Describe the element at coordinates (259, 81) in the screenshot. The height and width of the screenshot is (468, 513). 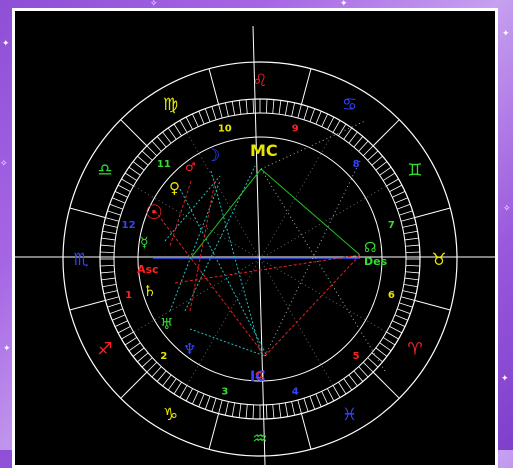
I see `leo-icon: ♌` at that location.